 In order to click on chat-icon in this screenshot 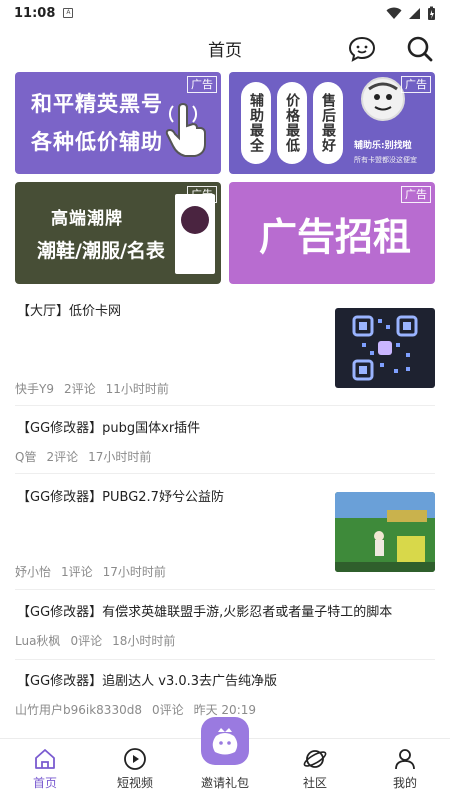, I will do `click(362, 49)`.